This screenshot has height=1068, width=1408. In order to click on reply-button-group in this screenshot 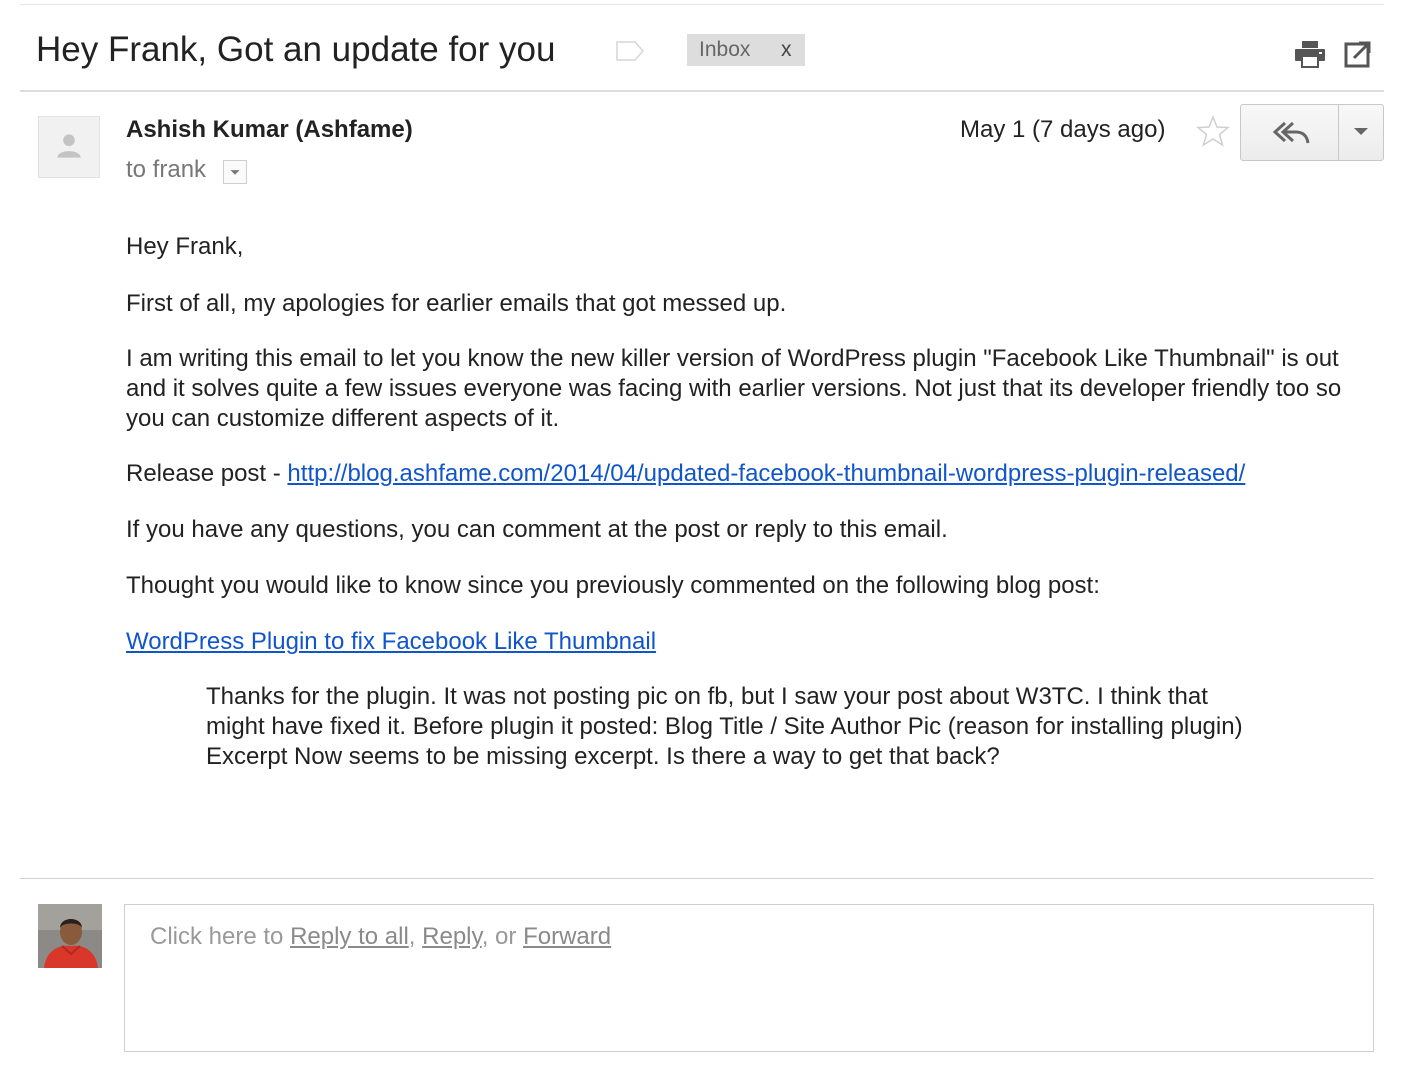, I will do `click(1312, 132)`.